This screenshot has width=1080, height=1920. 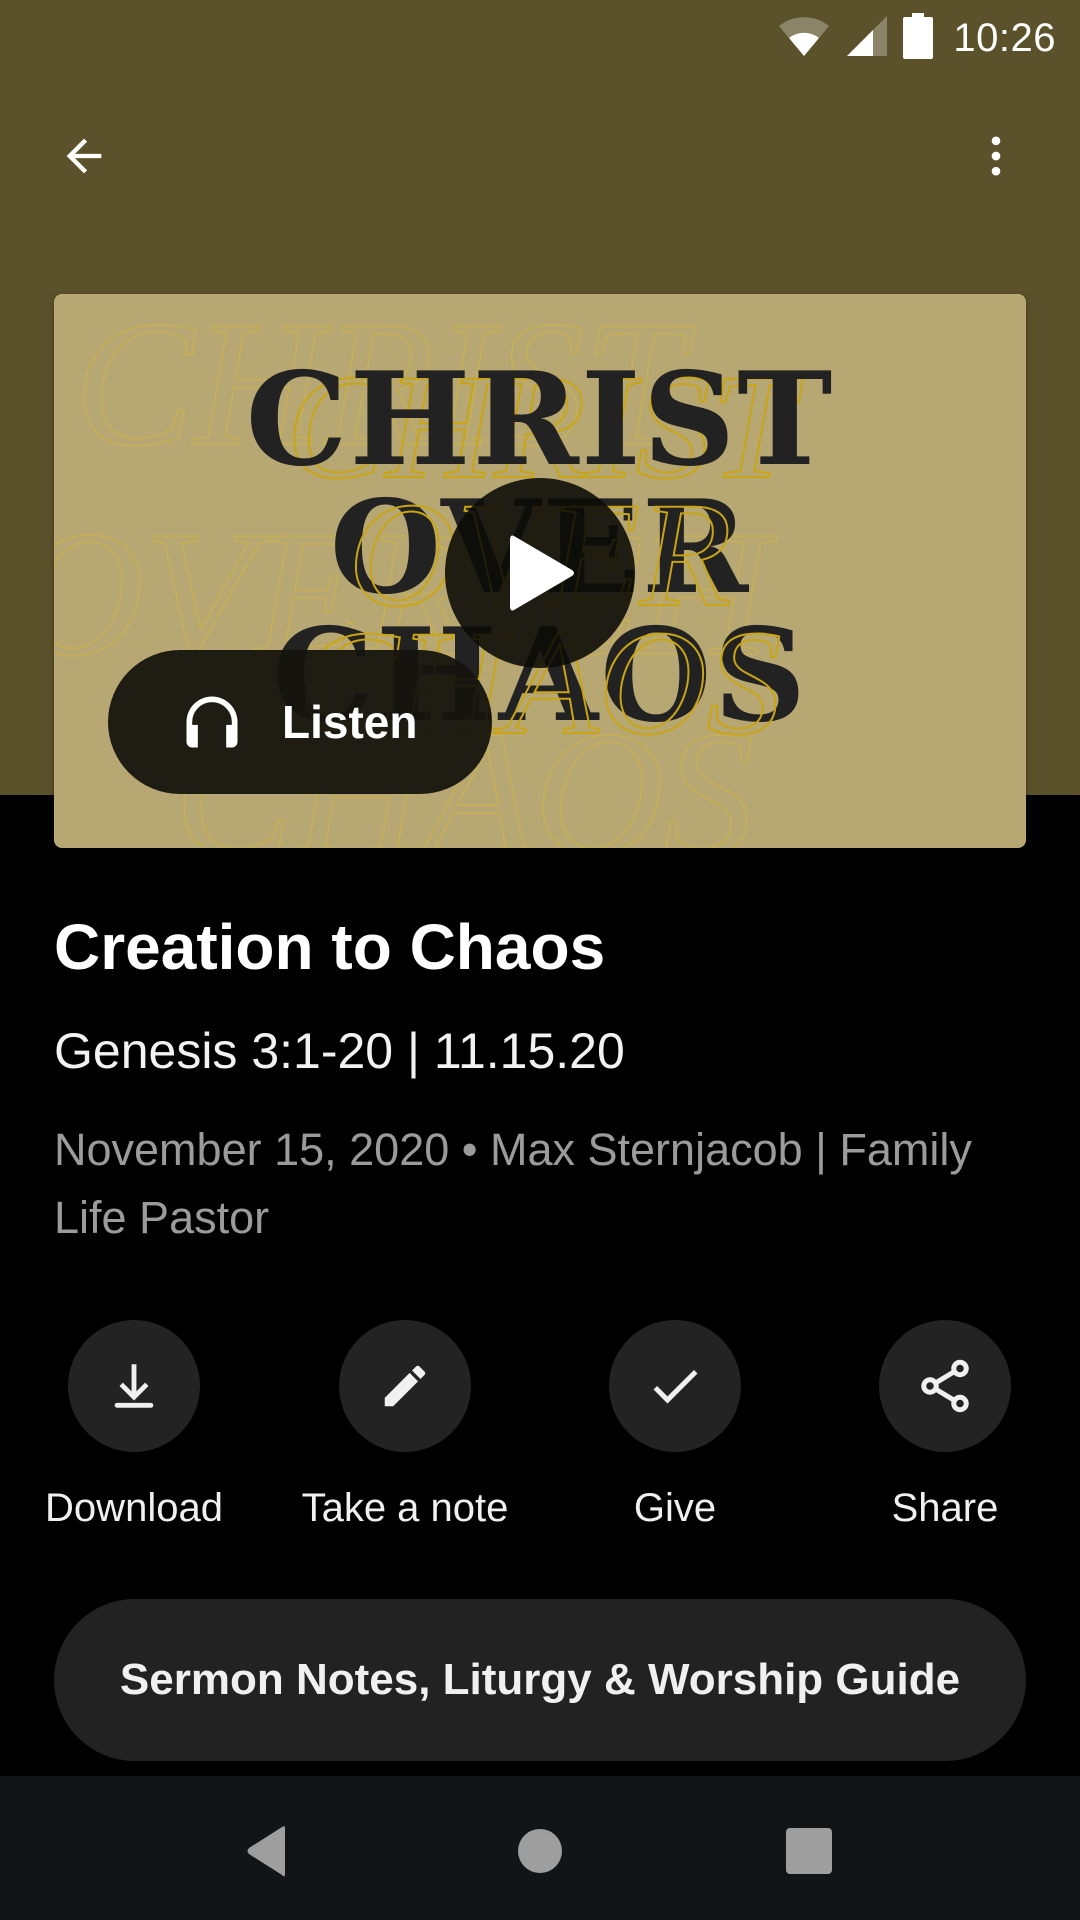 I want to click on listen-button: Listen, so click(x=300, y=722).